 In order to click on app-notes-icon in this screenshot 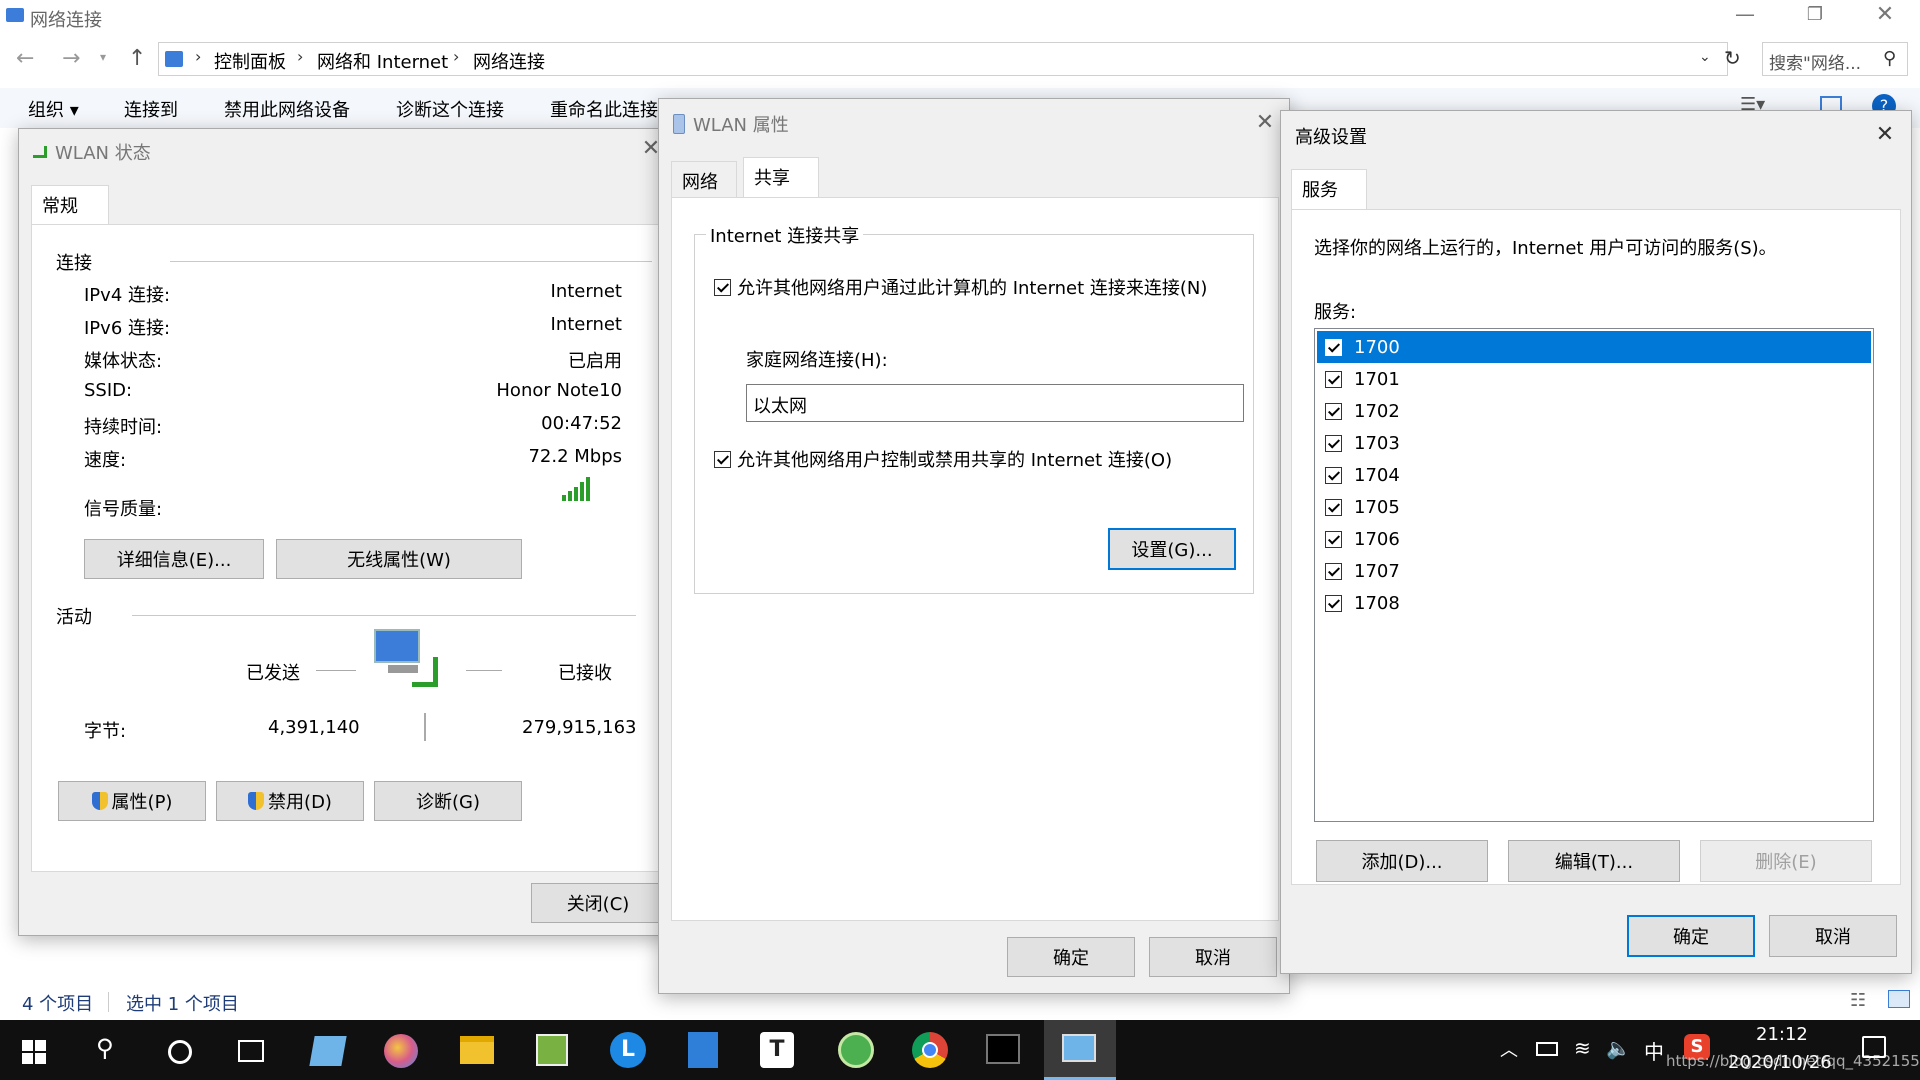, I will do `click(328, 1051)`.